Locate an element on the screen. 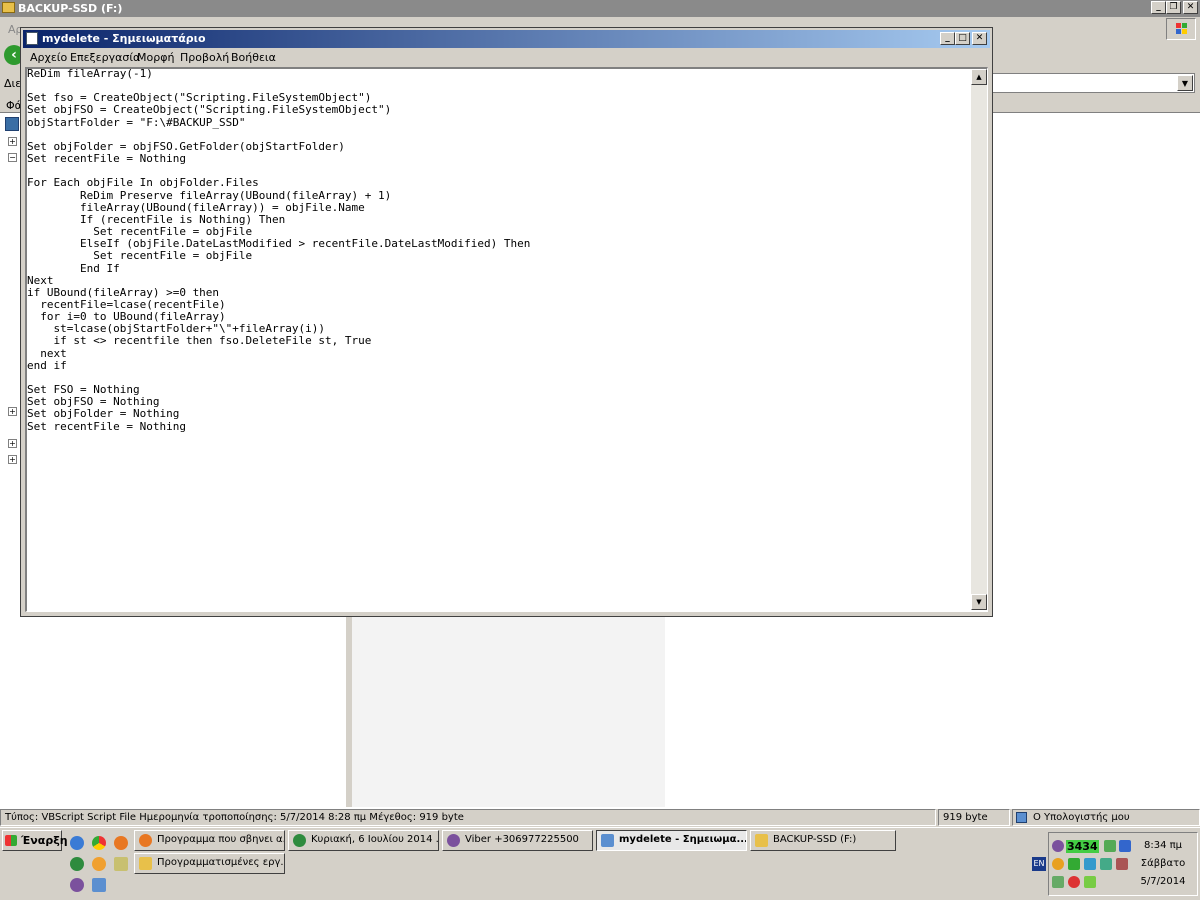 Image resolution: width=1200 pixels, height=900 pixels. windows-logo-icon is located at coordinates (1181, 29).